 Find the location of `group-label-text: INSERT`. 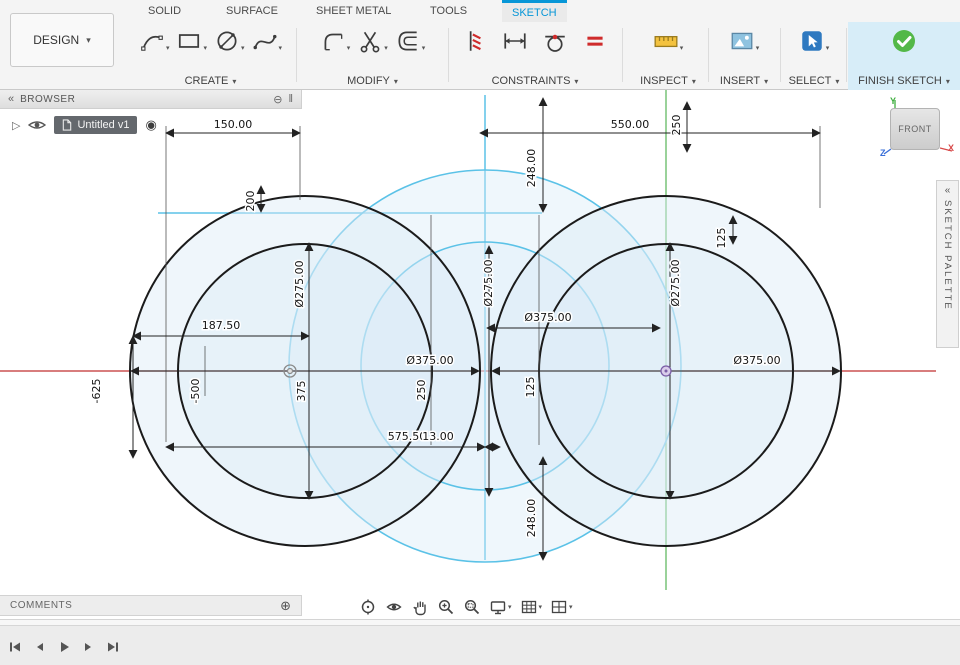

group-label-text: INSERT is located at coordinates (740, 81).